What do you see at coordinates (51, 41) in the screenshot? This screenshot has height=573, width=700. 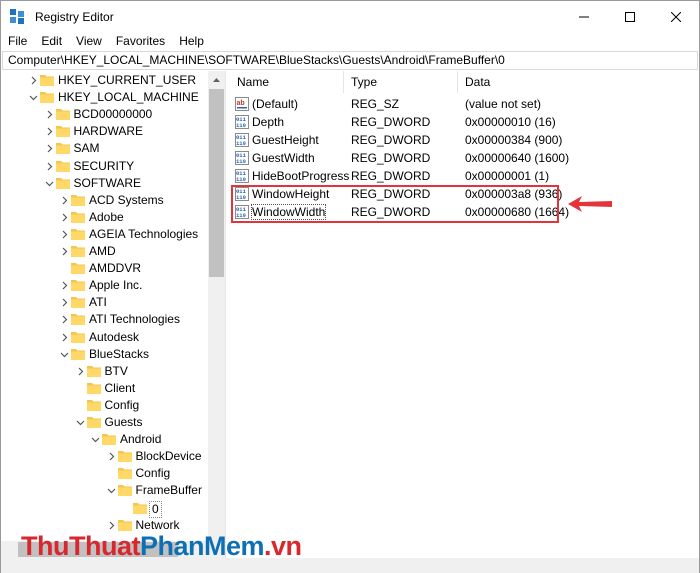 I see `menu-edit: Edit` at bounding box center [51, 41].